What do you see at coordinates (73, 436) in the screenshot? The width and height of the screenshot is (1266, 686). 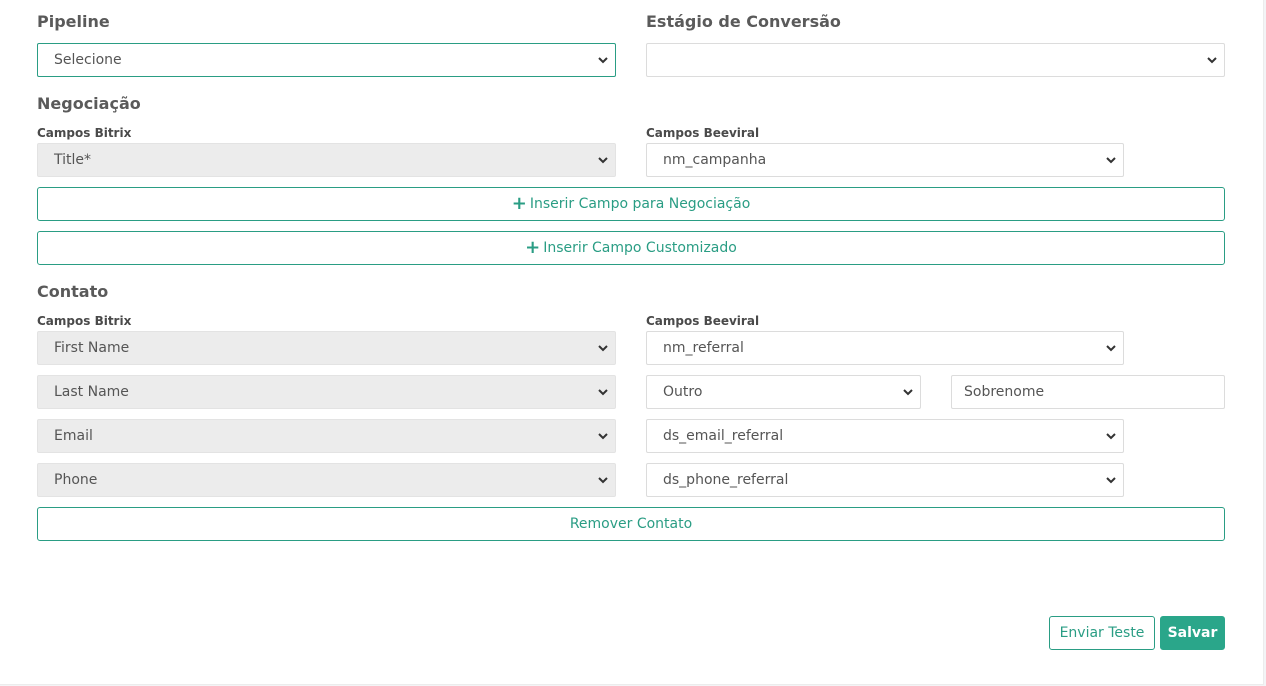 I see `bitrix-field-value: Email` at bounding box center [73, 436].